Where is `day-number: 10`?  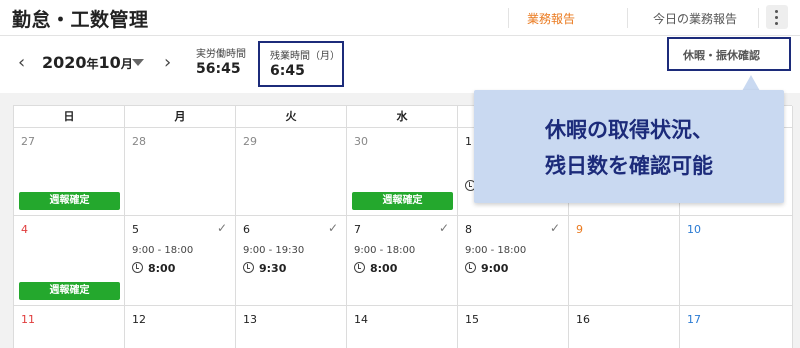
day-number: 10 is located at coordinates (694, 229).